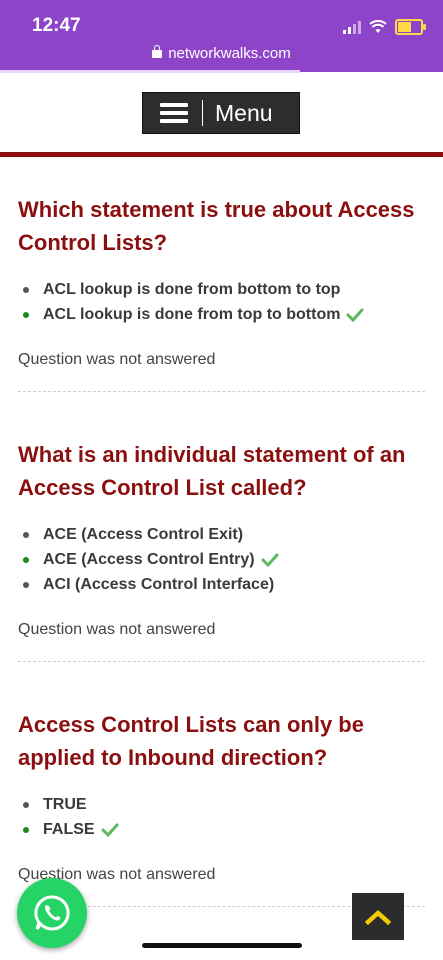 This screenshot has width=443, height=960. Describe the element at coordinates (69, 829) in the screenshot. I see `answer-label: FALSE` at that location.